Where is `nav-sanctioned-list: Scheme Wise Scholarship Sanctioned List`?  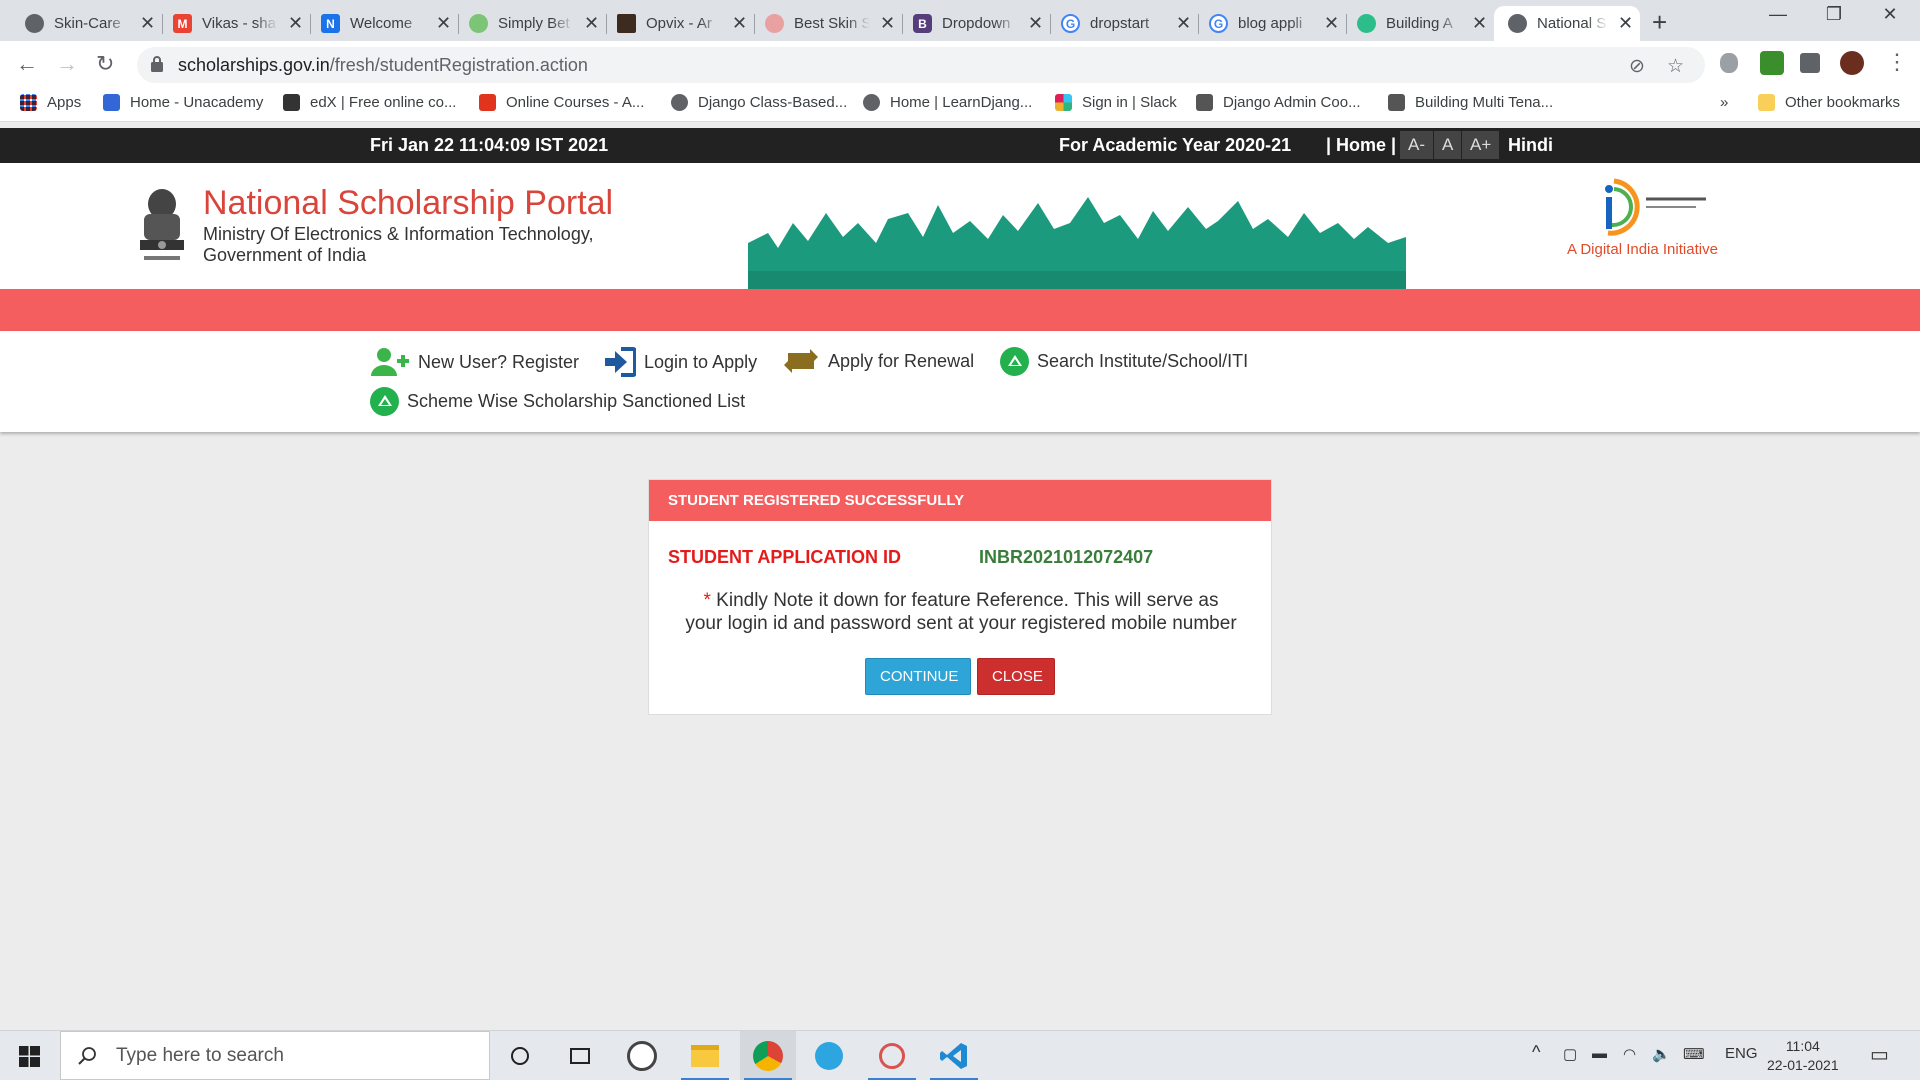
nav-sanctioned-list: Scheme Wise Scholarship Sanctioned List is located at coordinates (557, 401).